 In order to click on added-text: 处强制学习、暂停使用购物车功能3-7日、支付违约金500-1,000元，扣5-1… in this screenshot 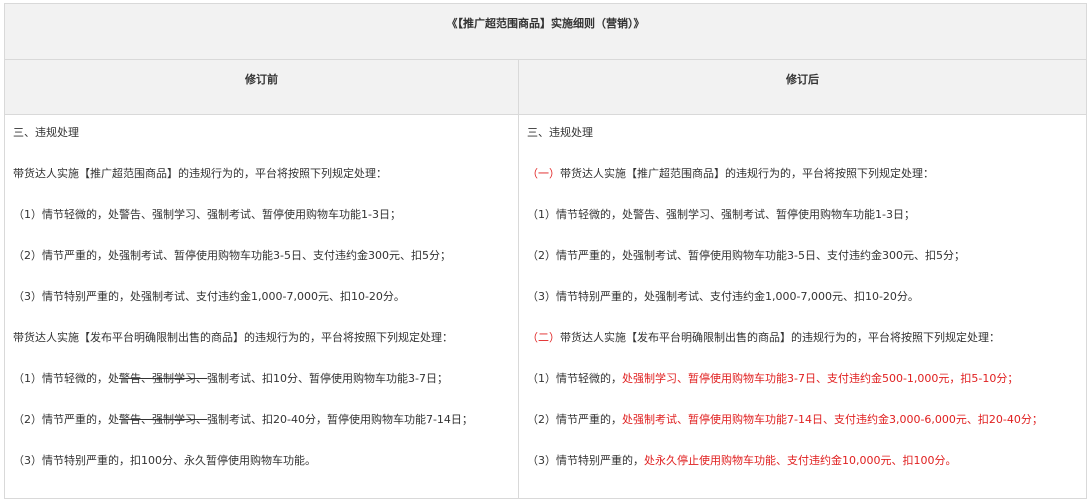, I will do `click(820, 378)`.